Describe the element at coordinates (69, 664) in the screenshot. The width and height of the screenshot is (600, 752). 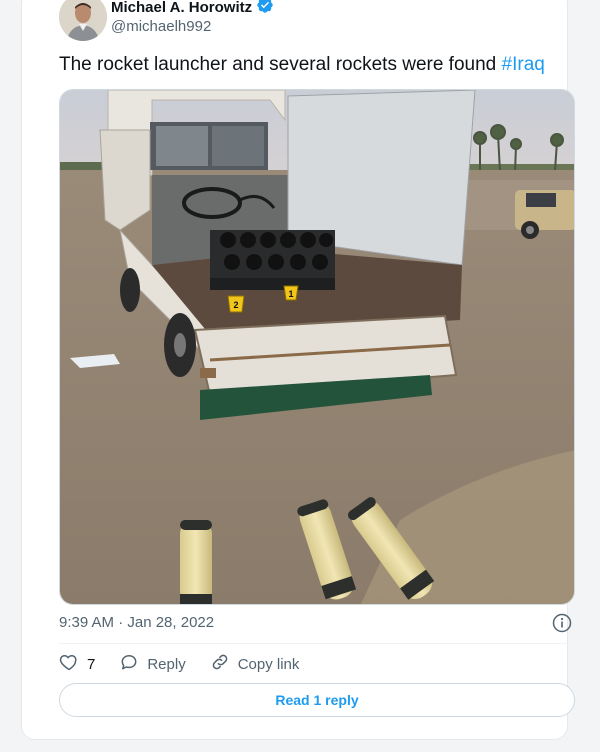
I see `heart-icon` at that location.